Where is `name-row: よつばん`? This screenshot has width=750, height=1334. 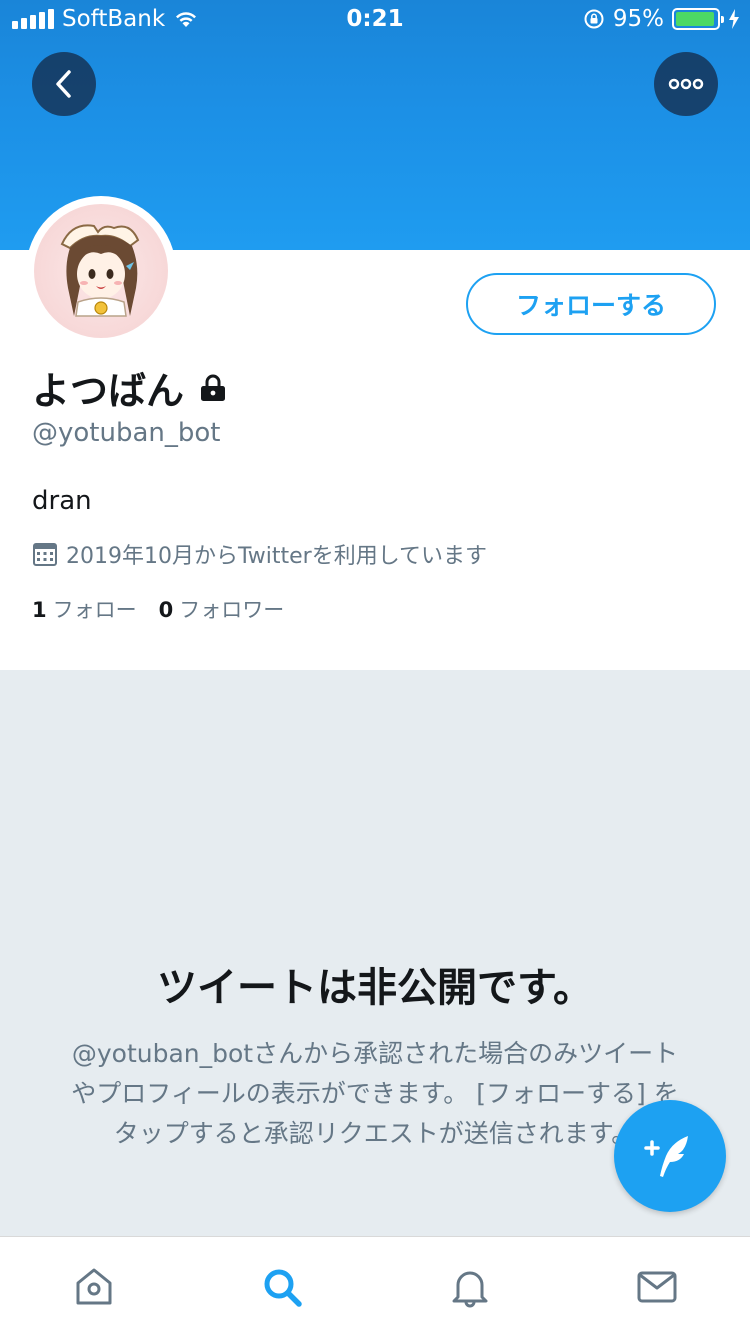
name-row: よつばん is located at coordinates (130, 387).